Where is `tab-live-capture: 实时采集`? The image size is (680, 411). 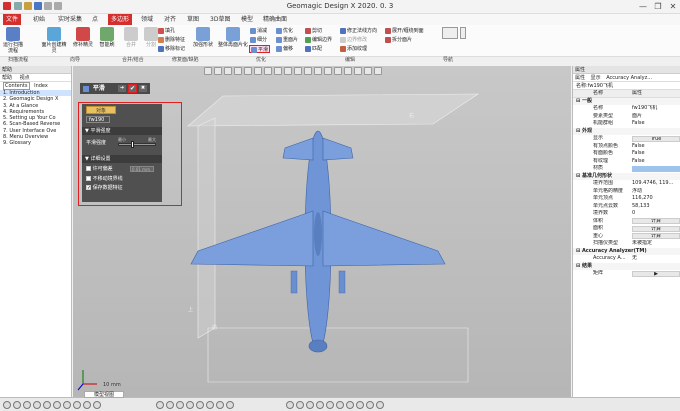 tab-live-capture: 实时采集 is located at coordinates (70, 19).